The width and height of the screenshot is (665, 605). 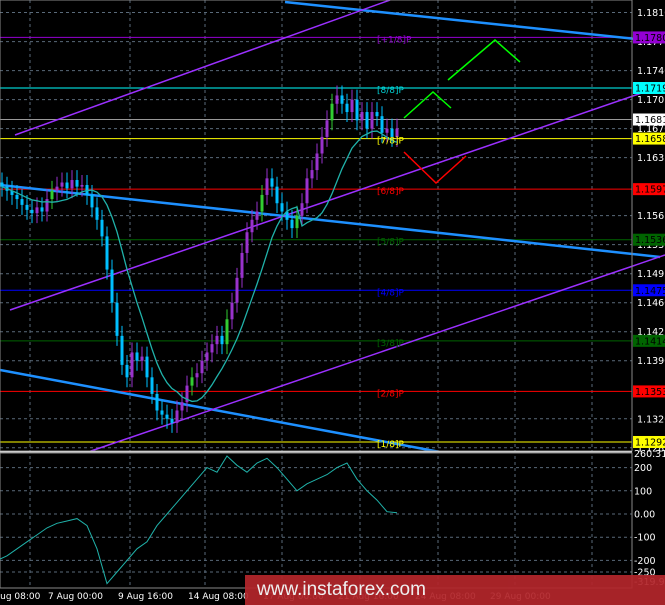 What do you see at coordinates (650, 341) in the screenshot?
I see `price-tag-label: 1.1414` at bounding box center [650, 341].